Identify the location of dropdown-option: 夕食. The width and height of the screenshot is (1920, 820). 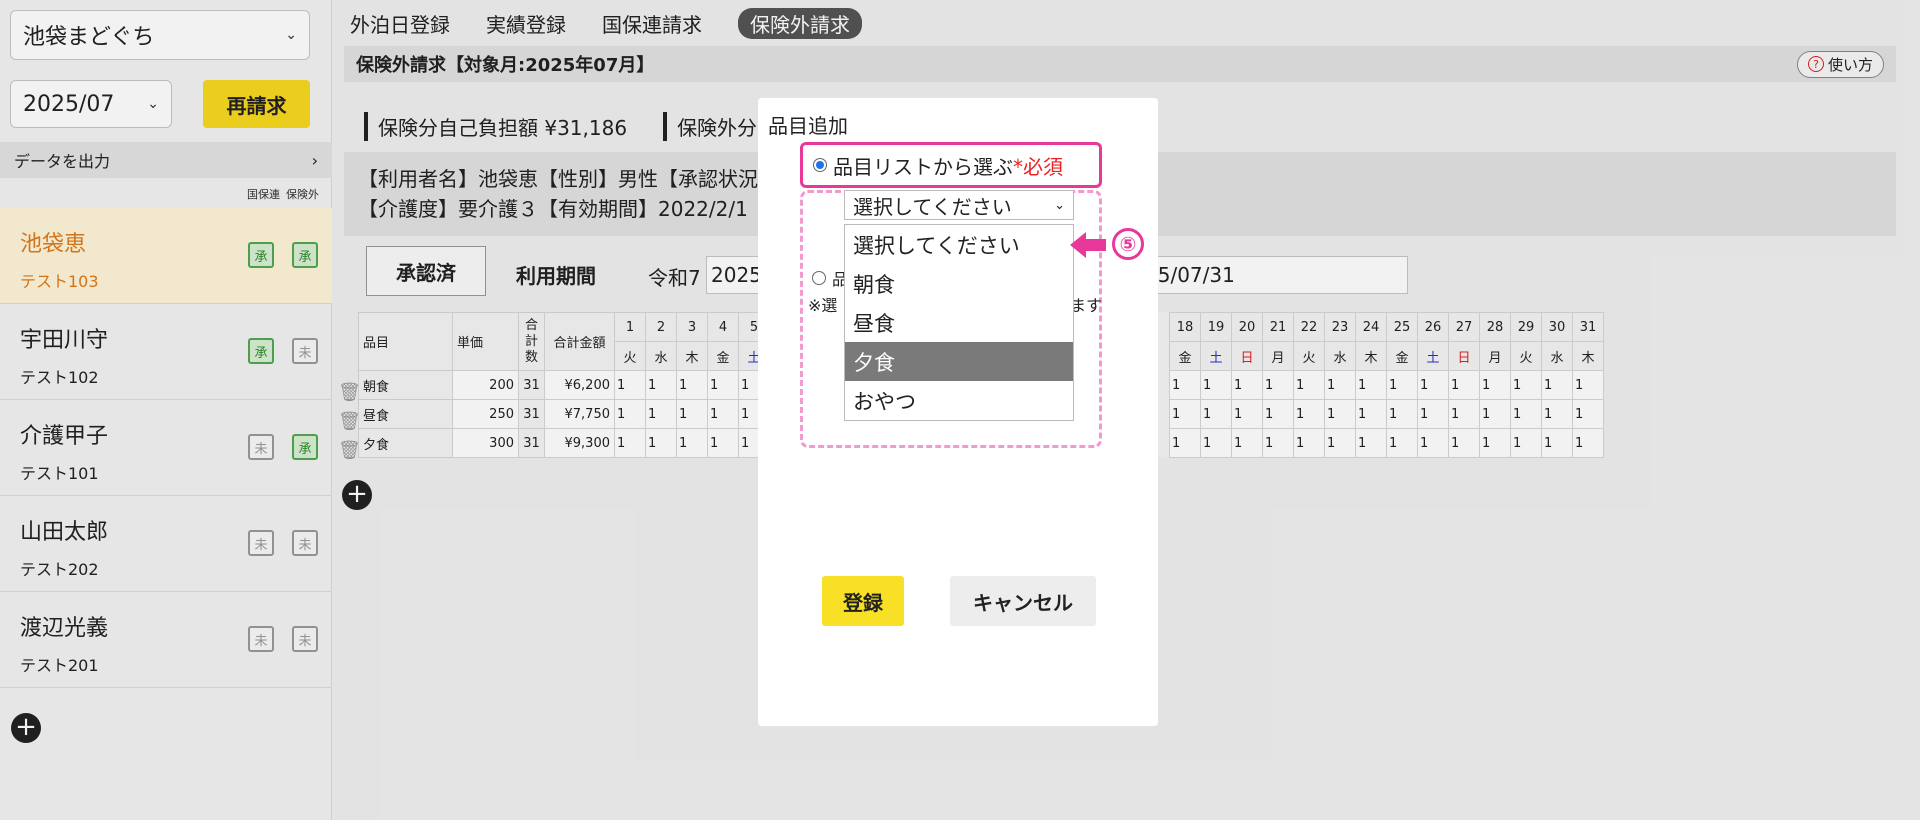
(959, 361).